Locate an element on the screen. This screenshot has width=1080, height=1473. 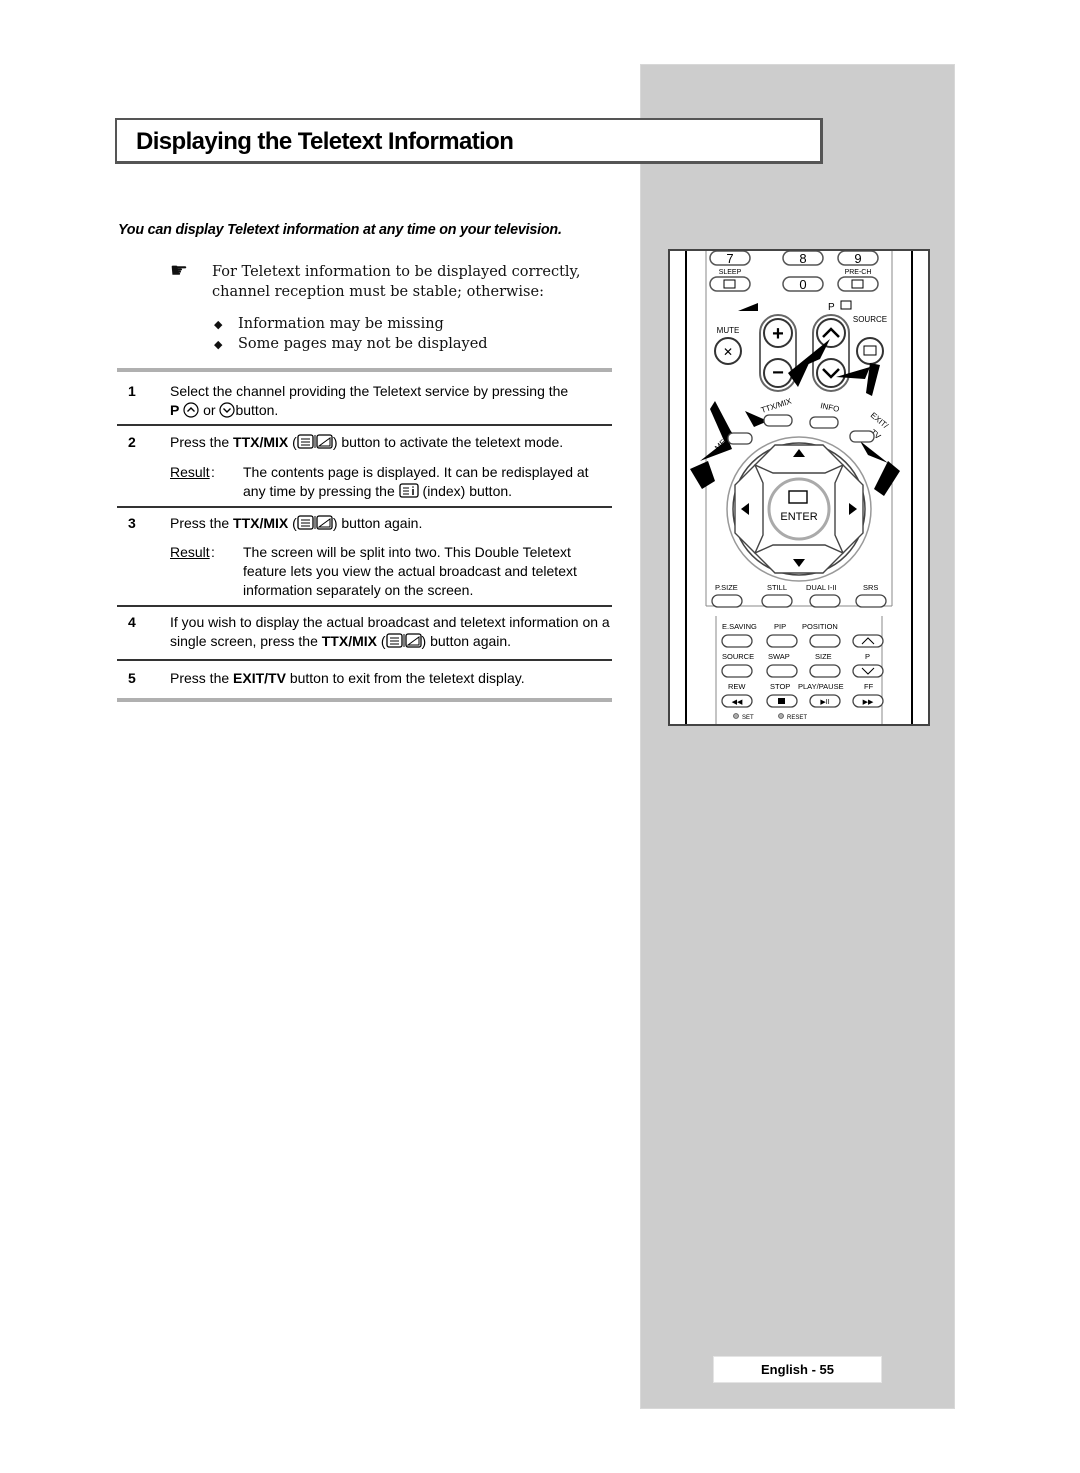
button-swap is located at coordinates (782, 671).